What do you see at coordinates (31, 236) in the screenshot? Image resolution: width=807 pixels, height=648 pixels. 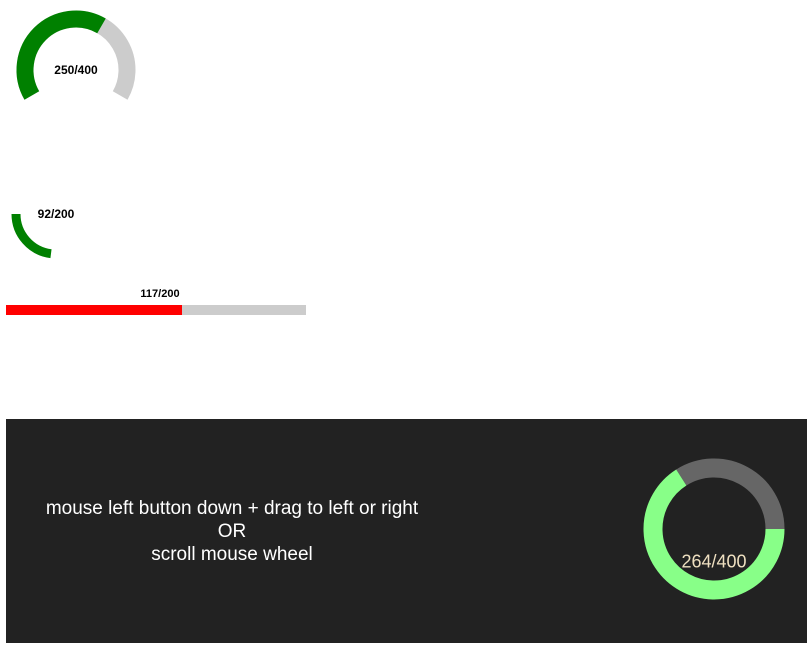 I see `semicircle-gauge-svg` at bounding box center [31, 236].